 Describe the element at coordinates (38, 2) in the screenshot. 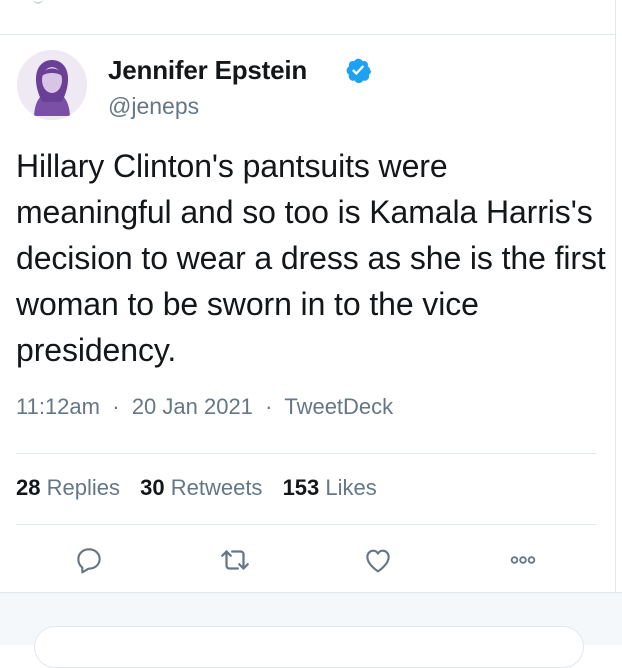

I see `previous-item-edge` at that location.